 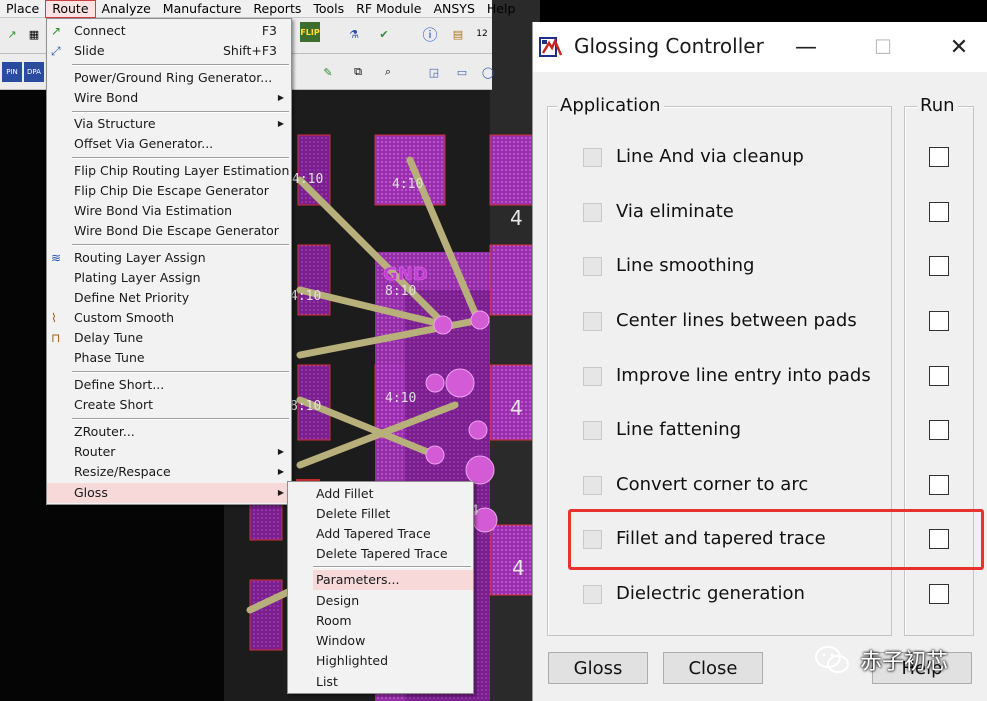 I want to click on menu-item-add-fillet: Add Fillet, so click(x=380, y=494).